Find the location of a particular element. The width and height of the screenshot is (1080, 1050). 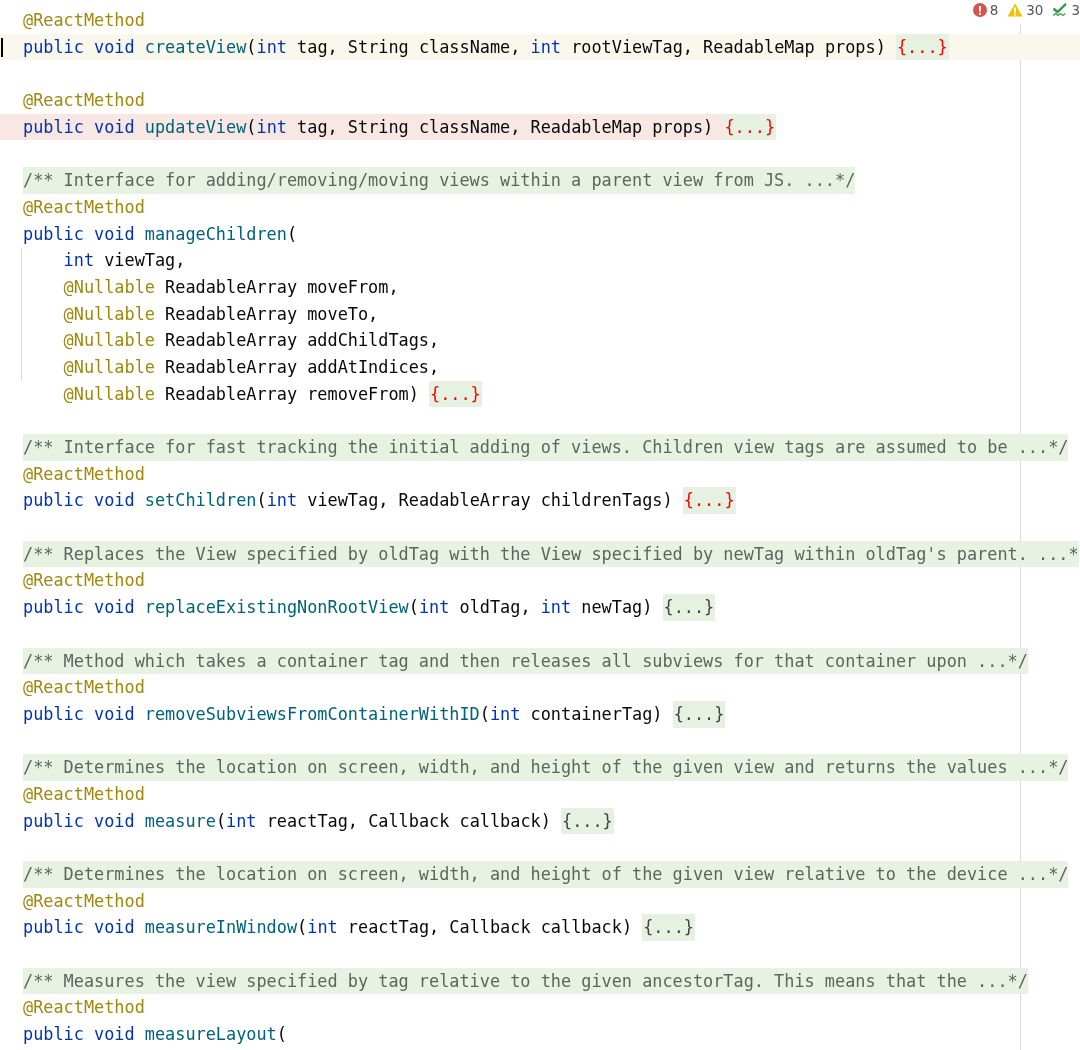

doc-comment: /** Interface for fast tracking the initial adding of views. Children view tags are assumed to be ...*/ is located at coordinates (546, 447).